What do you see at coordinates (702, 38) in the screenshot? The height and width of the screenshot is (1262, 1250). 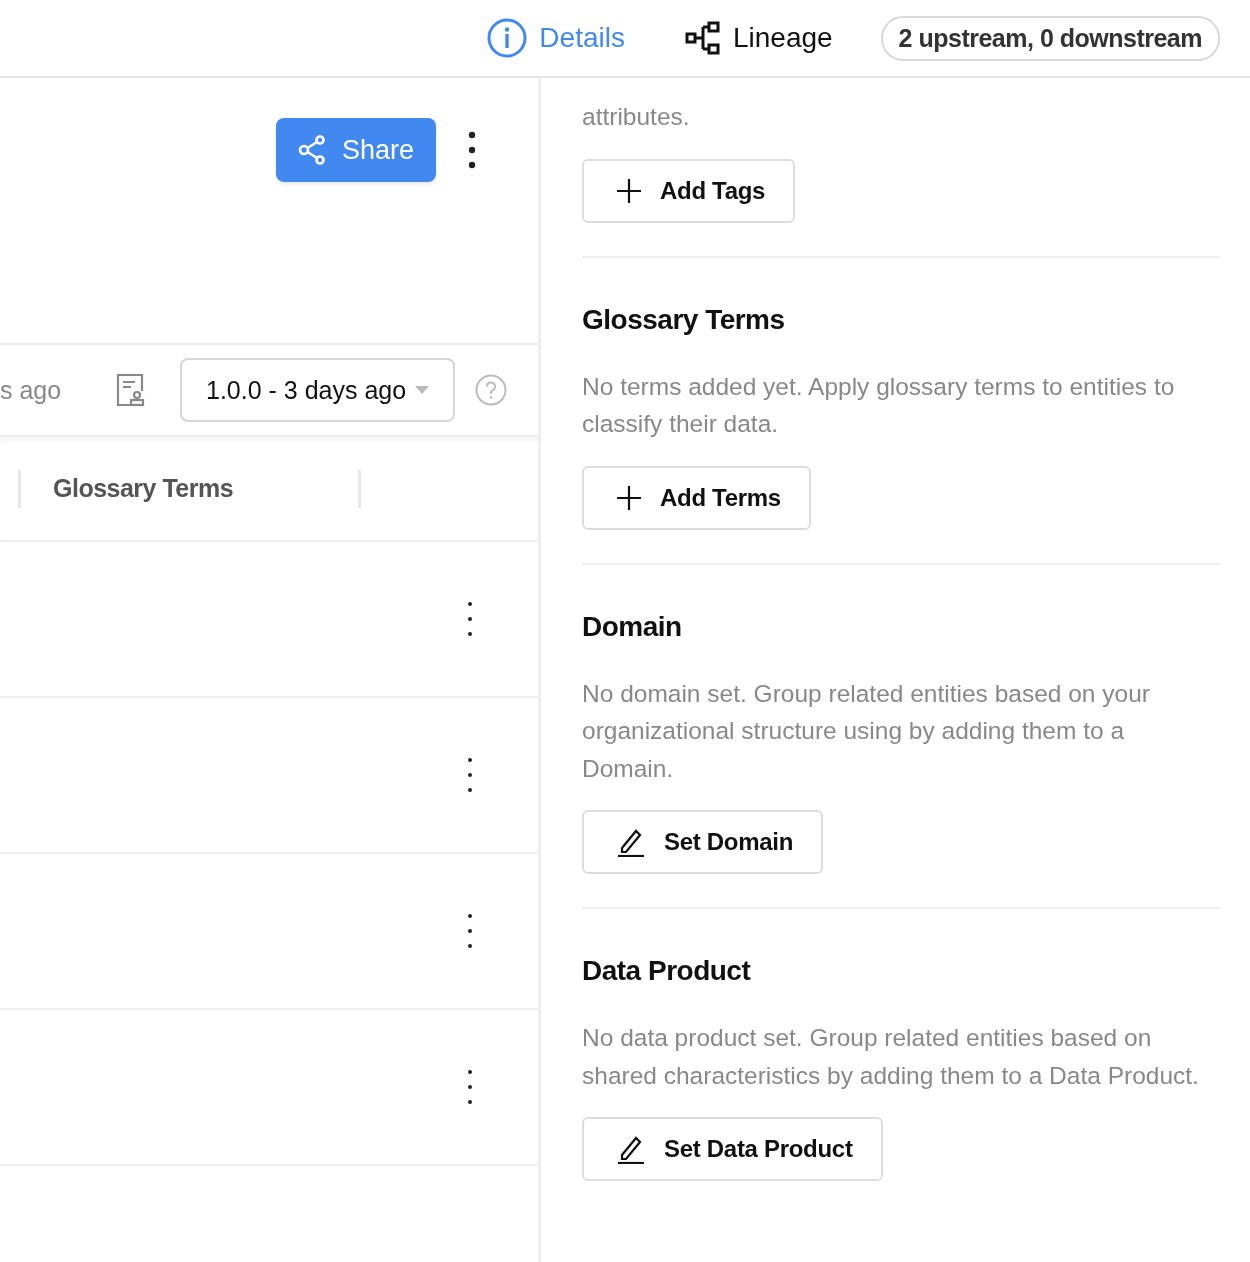 I see `lineage-icon` at bounding box center [702, 38].